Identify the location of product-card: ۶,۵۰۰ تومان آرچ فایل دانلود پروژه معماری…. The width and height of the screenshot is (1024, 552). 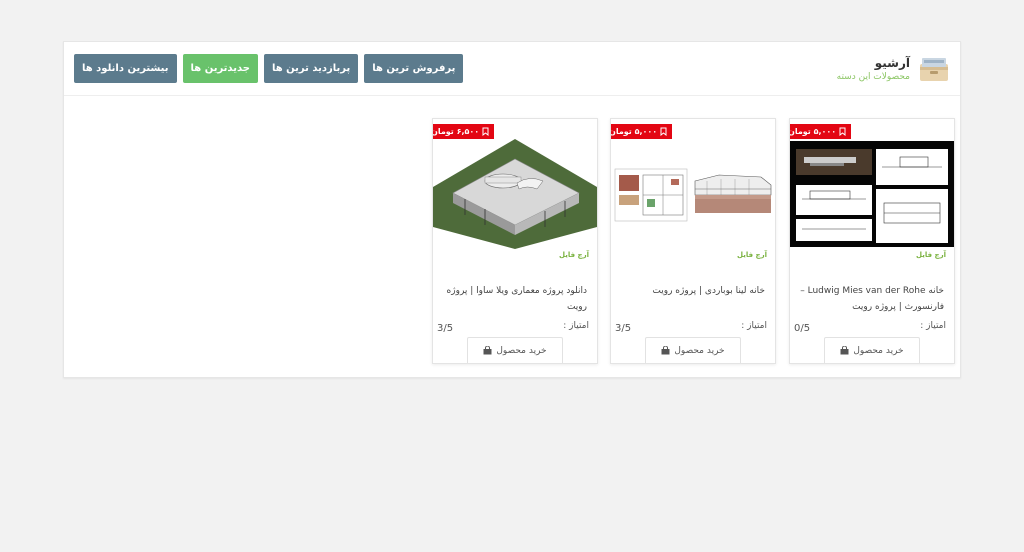
(515, 241).